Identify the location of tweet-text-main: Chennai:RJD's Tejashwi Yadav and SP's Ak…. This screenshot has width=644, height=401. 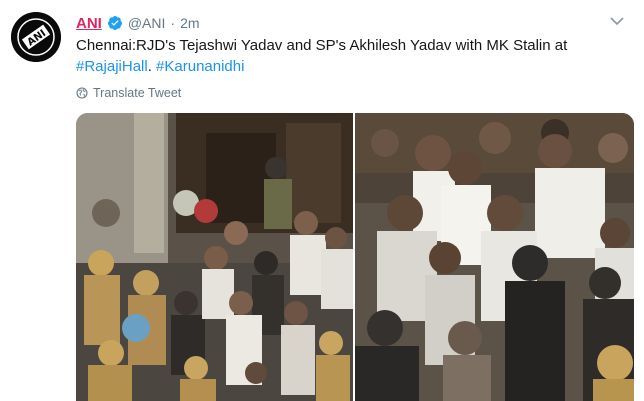
(322, 45).